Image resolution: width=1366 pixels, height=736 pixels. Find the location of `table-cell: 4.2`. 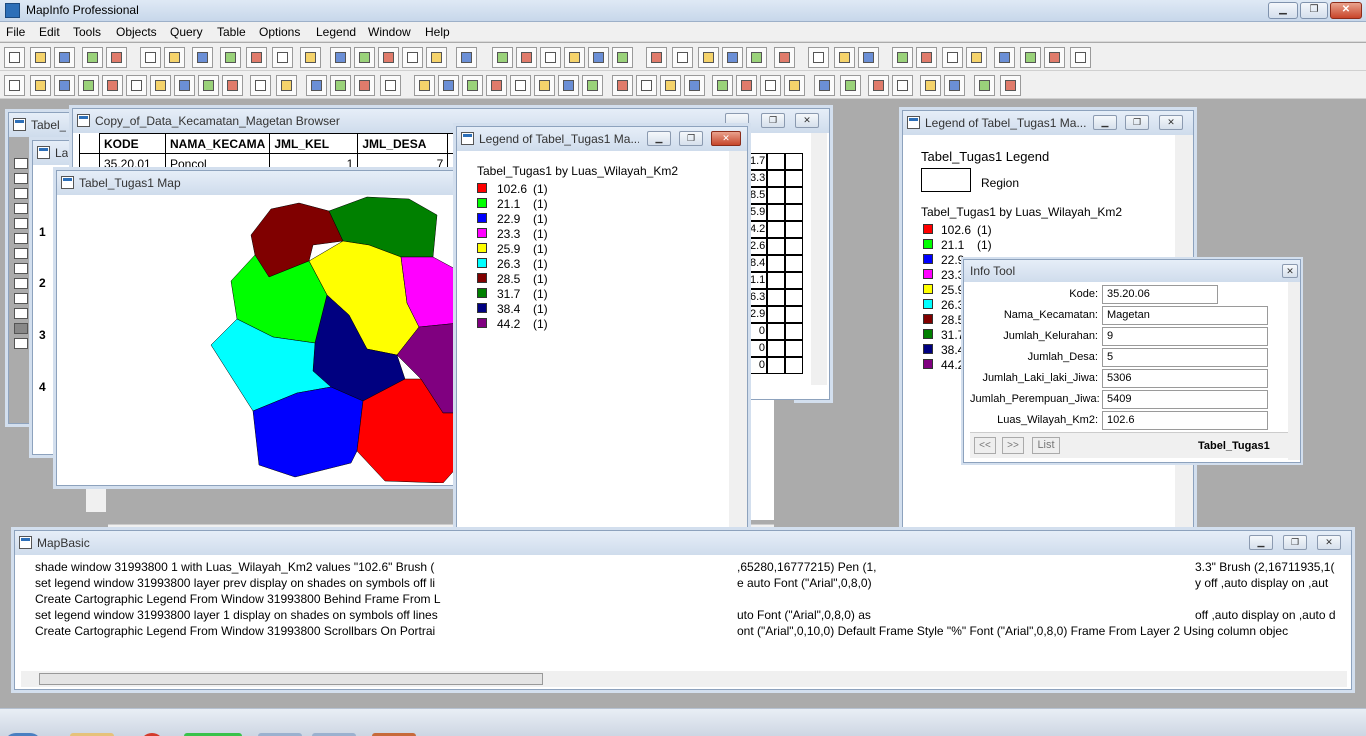

table-cell: 4.2 is located at coordinates (758, 229).